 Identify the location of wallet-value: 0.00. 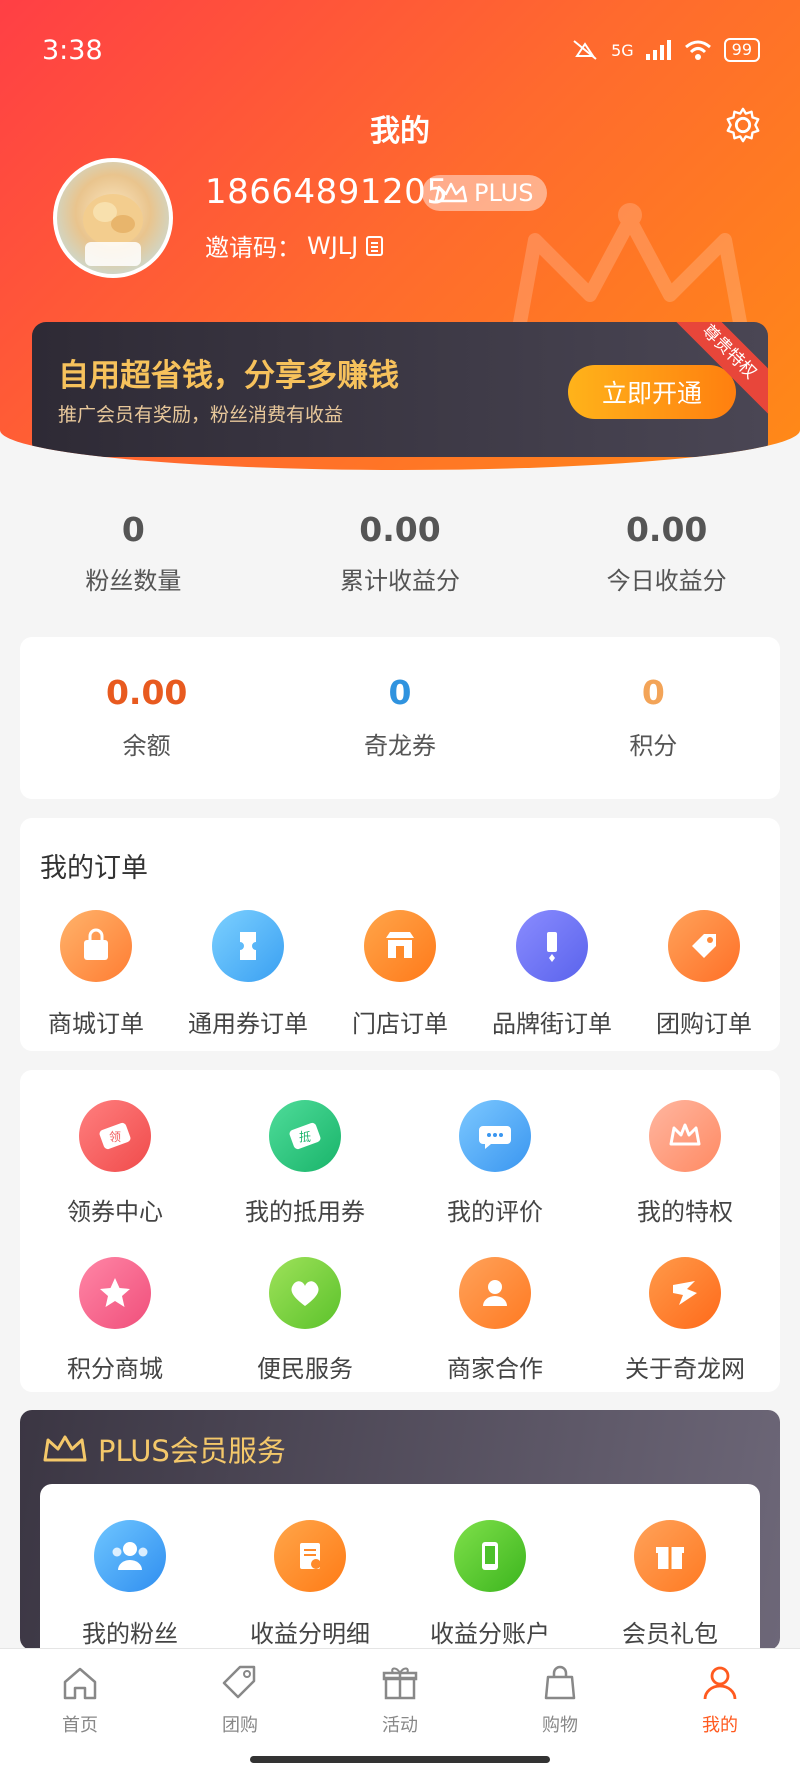
(146, 692).